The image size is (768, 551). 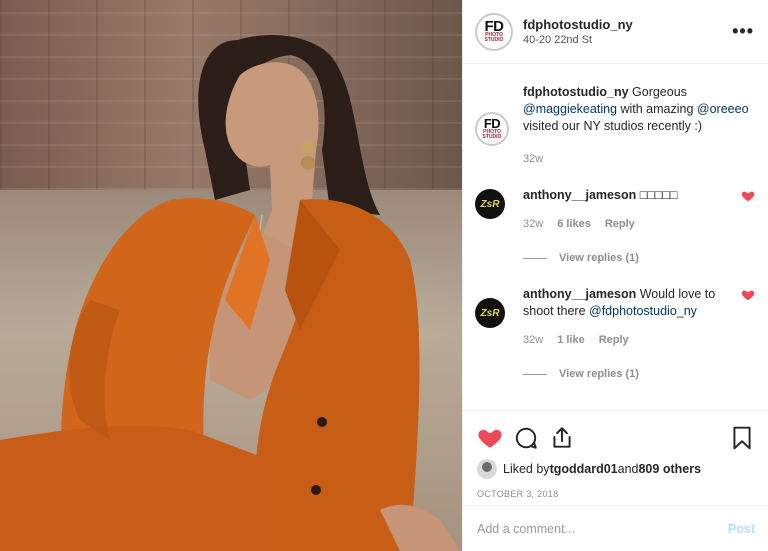 I want to click on comment-likes: 6 likes, so click(x=574, y=224).